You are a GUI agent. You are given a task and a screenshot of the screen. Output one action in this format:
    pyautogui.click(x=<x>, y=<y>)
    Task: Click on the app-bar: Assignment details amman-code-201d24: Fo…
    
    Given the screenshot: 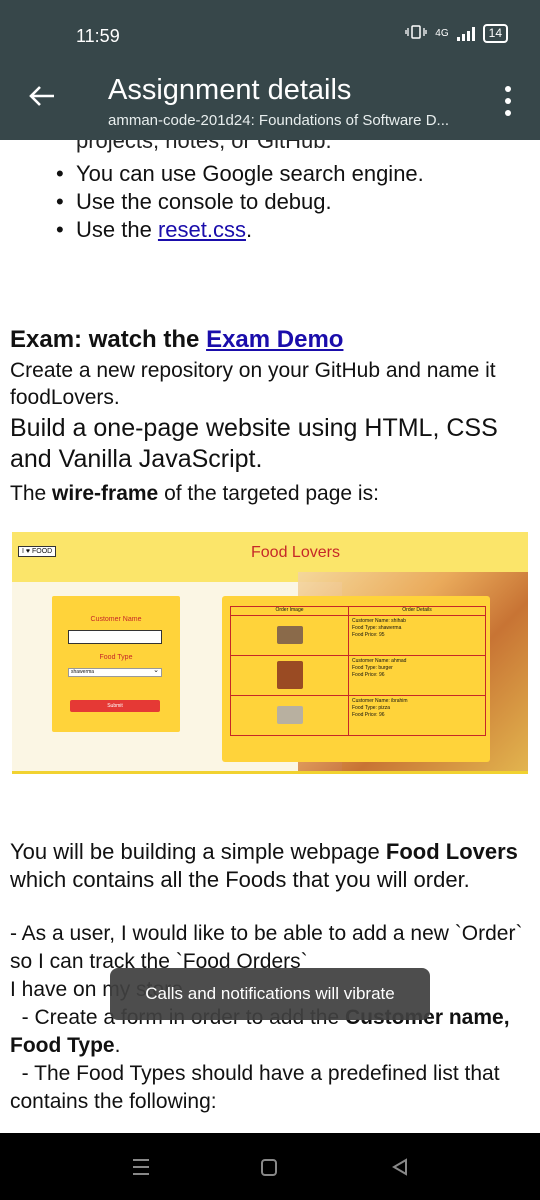 What is the action you would take?
    pyautogui.click(x=270, y=99)
    